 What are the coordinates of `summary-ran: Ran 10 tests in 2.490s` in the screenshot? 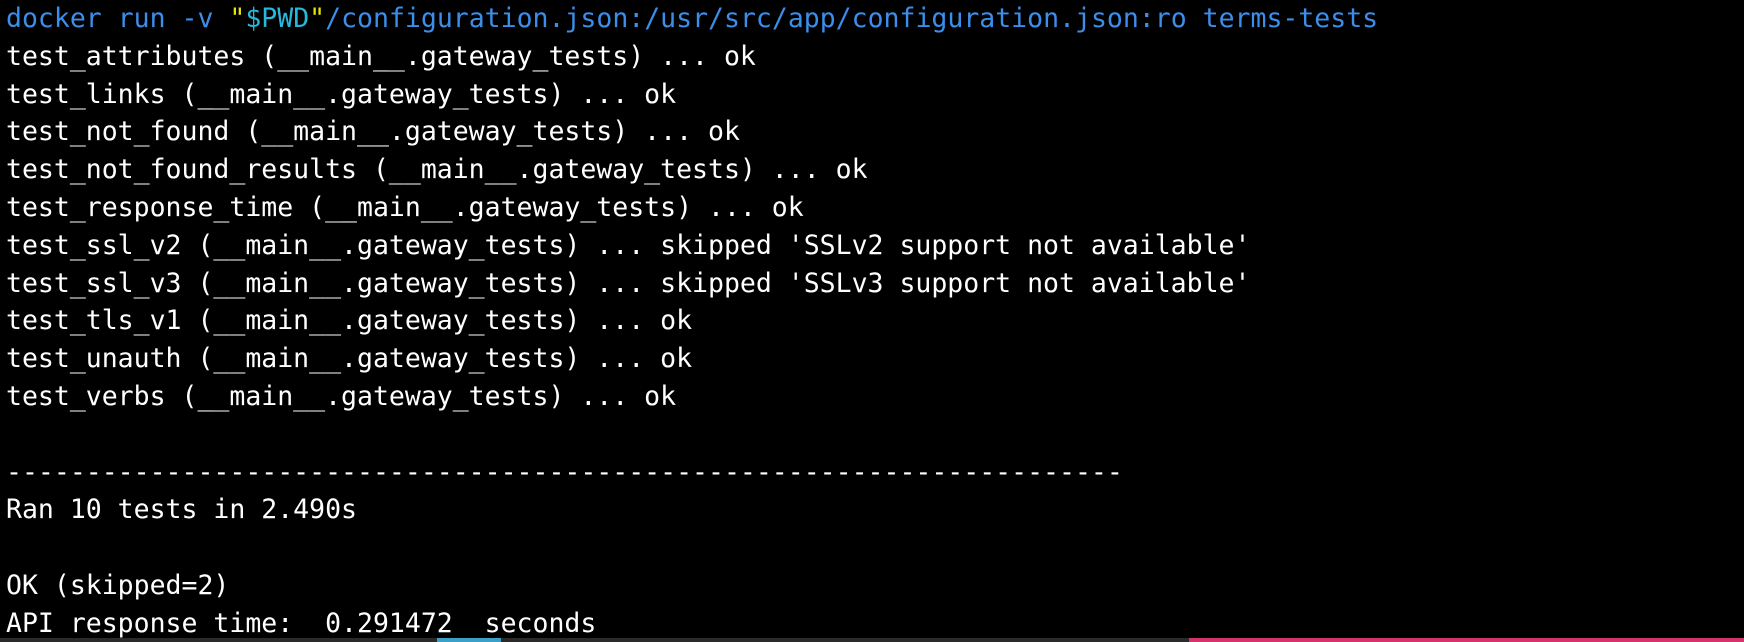 It's located at (181, 510).